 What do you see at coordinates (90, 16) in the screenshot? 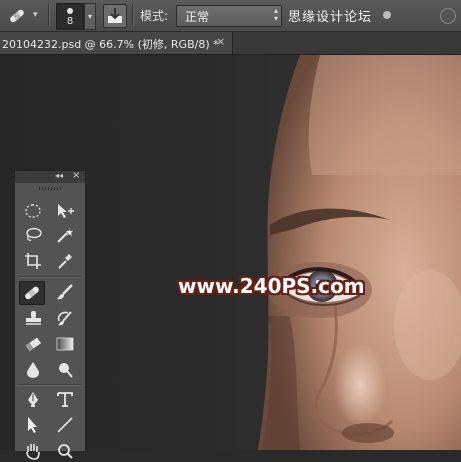
I see `brush-picker-dropdown: ▾` at bounding box center [90, 16].